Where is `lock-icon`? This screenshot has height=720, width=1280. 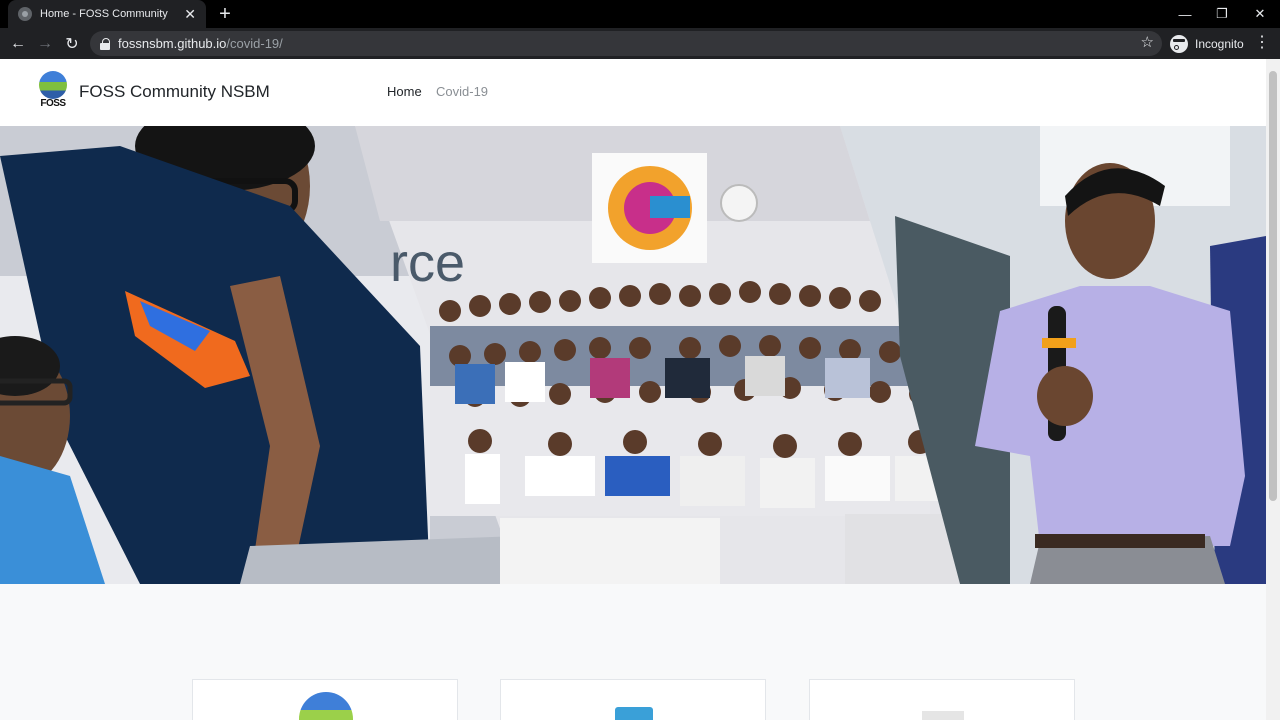
lock-icon is located at coordinates (105, 43).